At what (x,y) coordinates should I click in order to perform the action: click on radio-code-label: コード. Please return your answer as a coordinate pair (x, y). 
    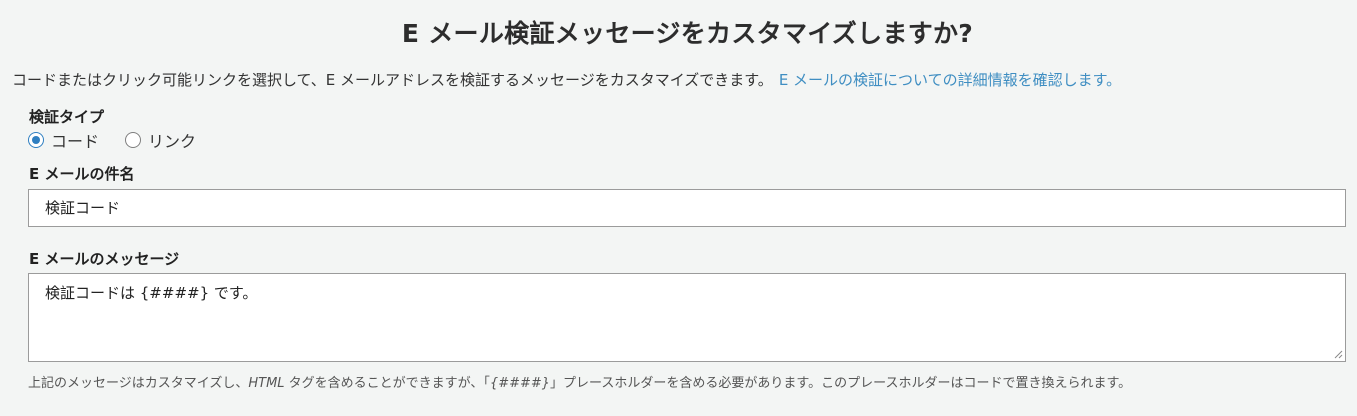
    Looking at the image, I should click on (75, 141).